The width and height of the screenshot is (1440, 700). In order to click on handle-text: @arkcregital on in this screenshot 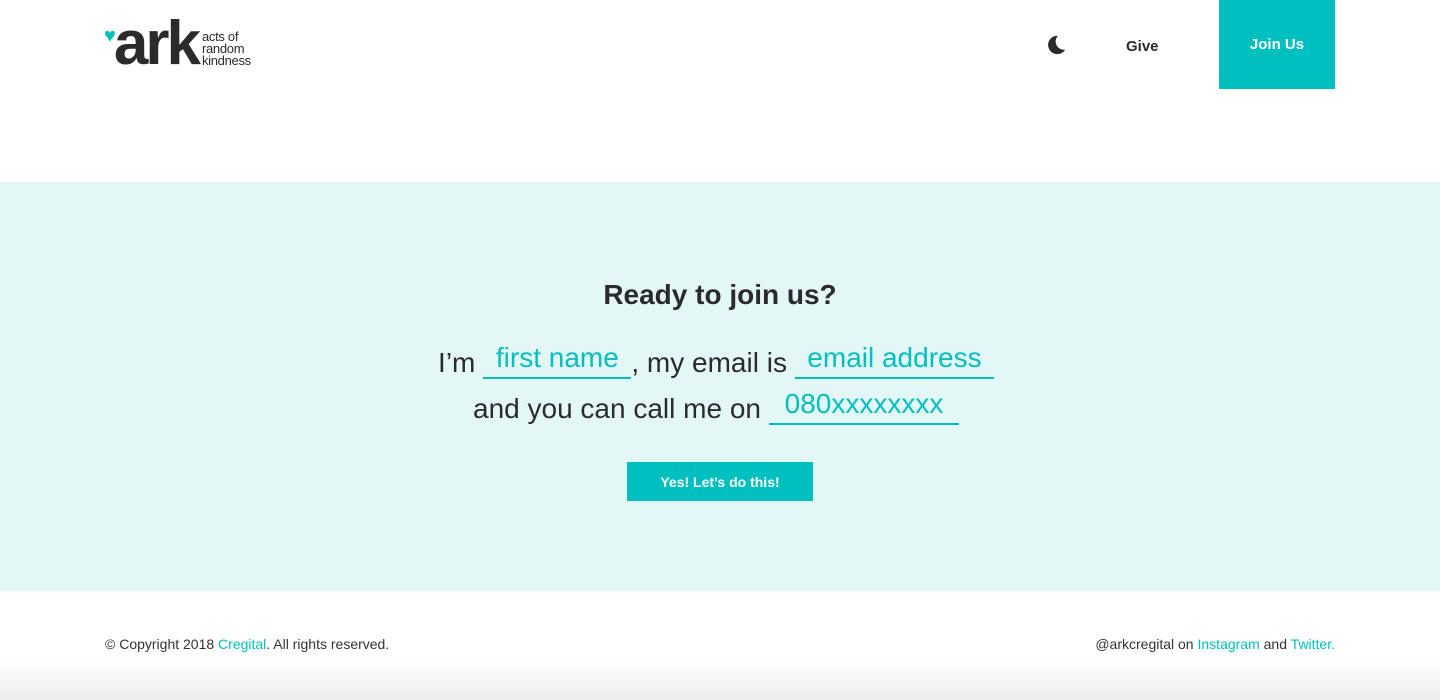, I will do `click(1144, 644)`.